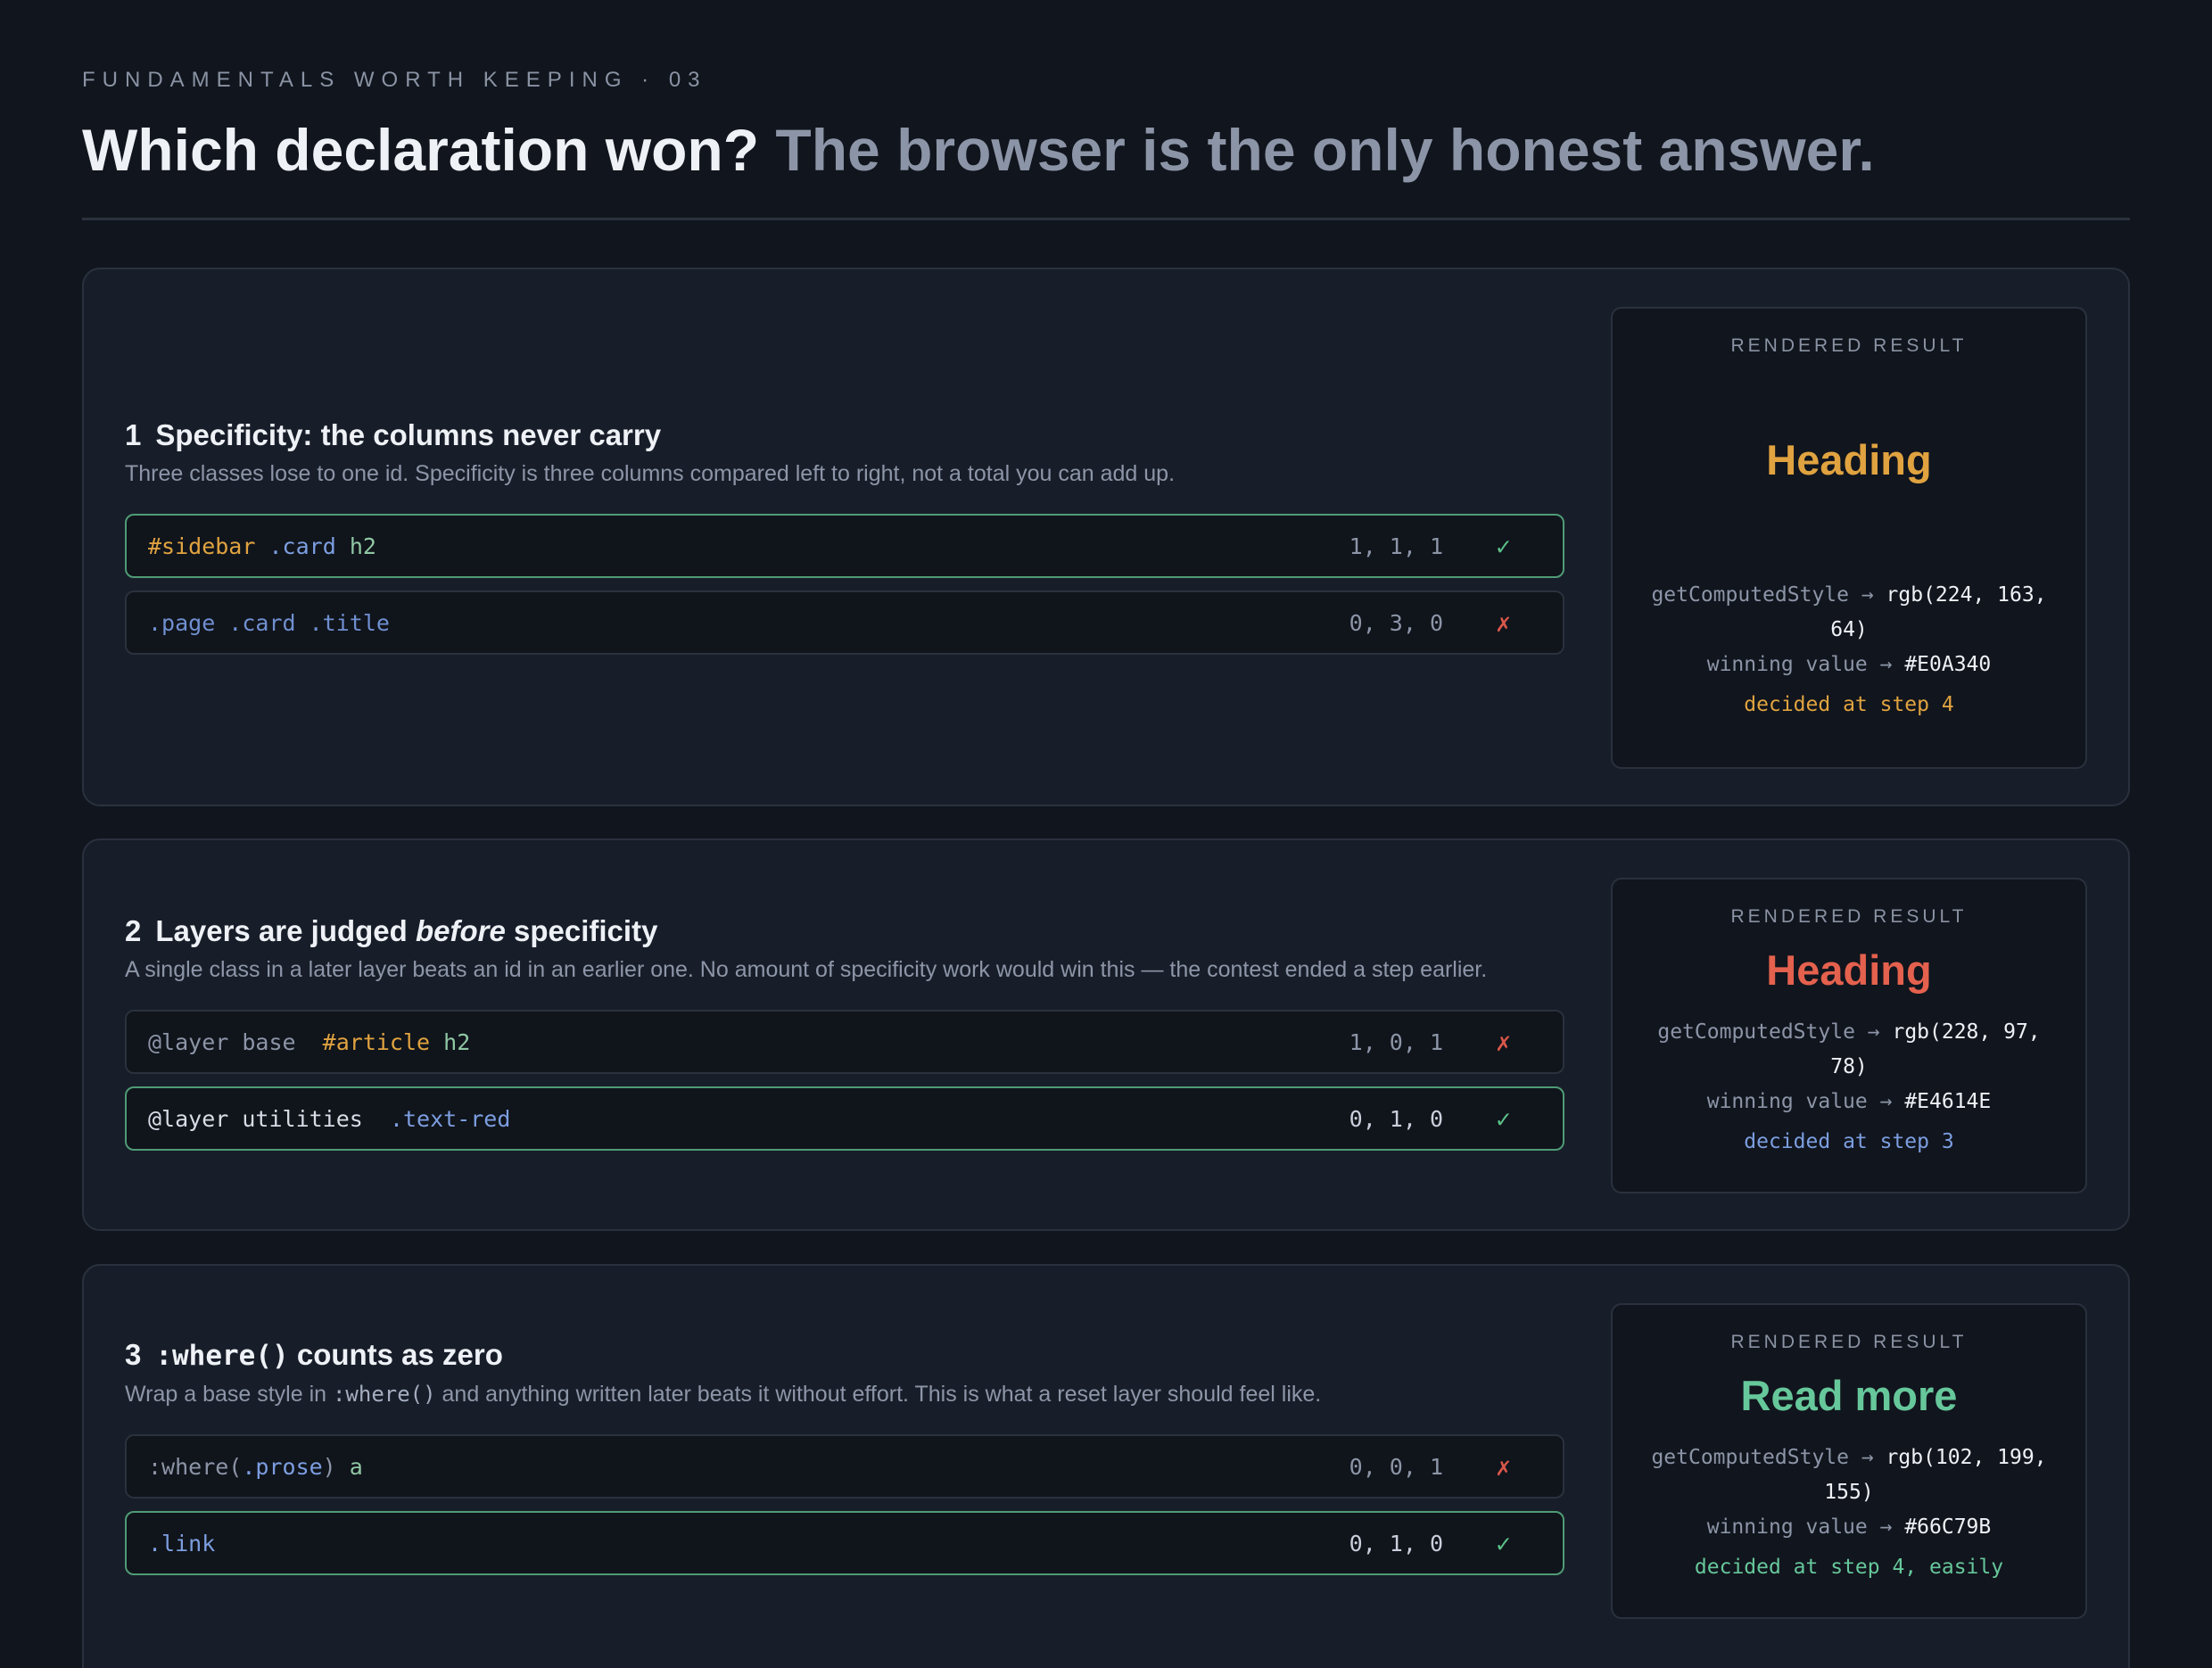  I want to click on computed-style-line: getComputedStyle → rgb(224, 163, 64), so click(1849, 613).